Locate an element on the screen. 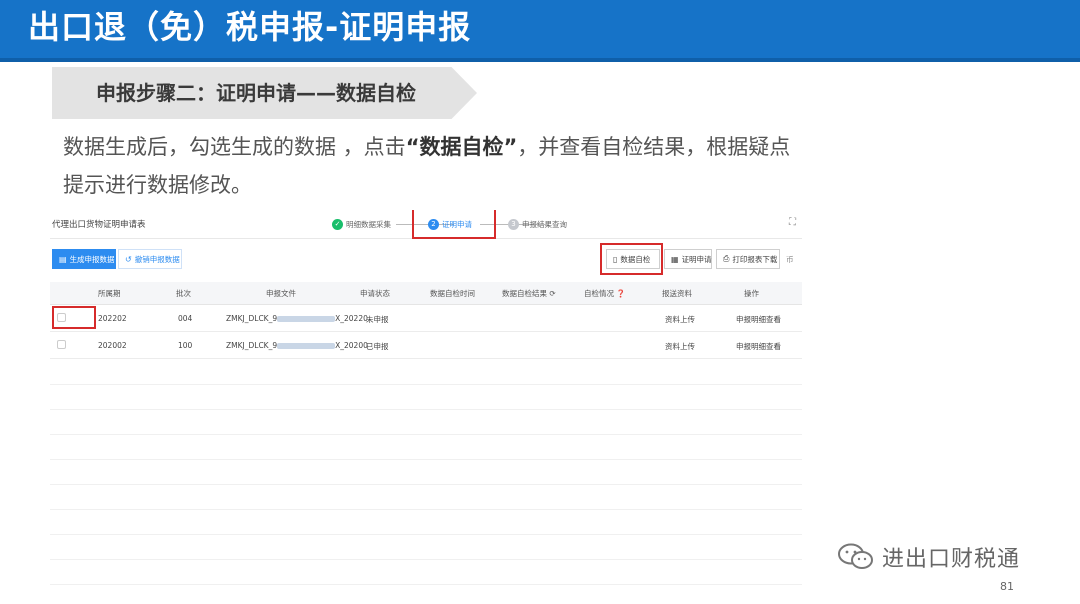 The height and width of the screenshot is (604, 1080). col-material: 报送资料 is located at coordinates (677, 293).